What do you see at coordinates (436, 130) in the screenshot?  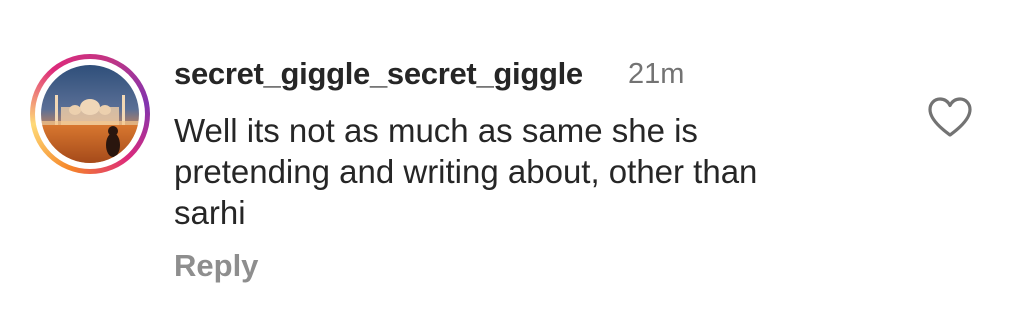 I see `comment-text-line: Well its not as much as same she is` at bounding box center [436, 130].